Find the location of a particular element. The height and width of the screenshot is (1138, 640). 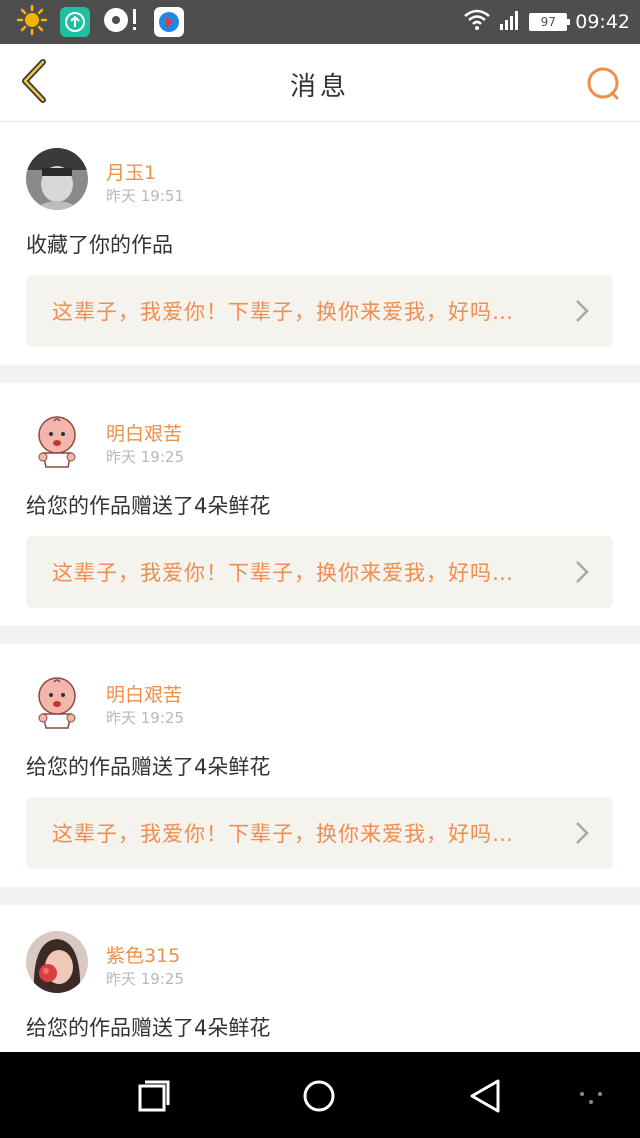

home-button is located at coordinates (319, 1096).